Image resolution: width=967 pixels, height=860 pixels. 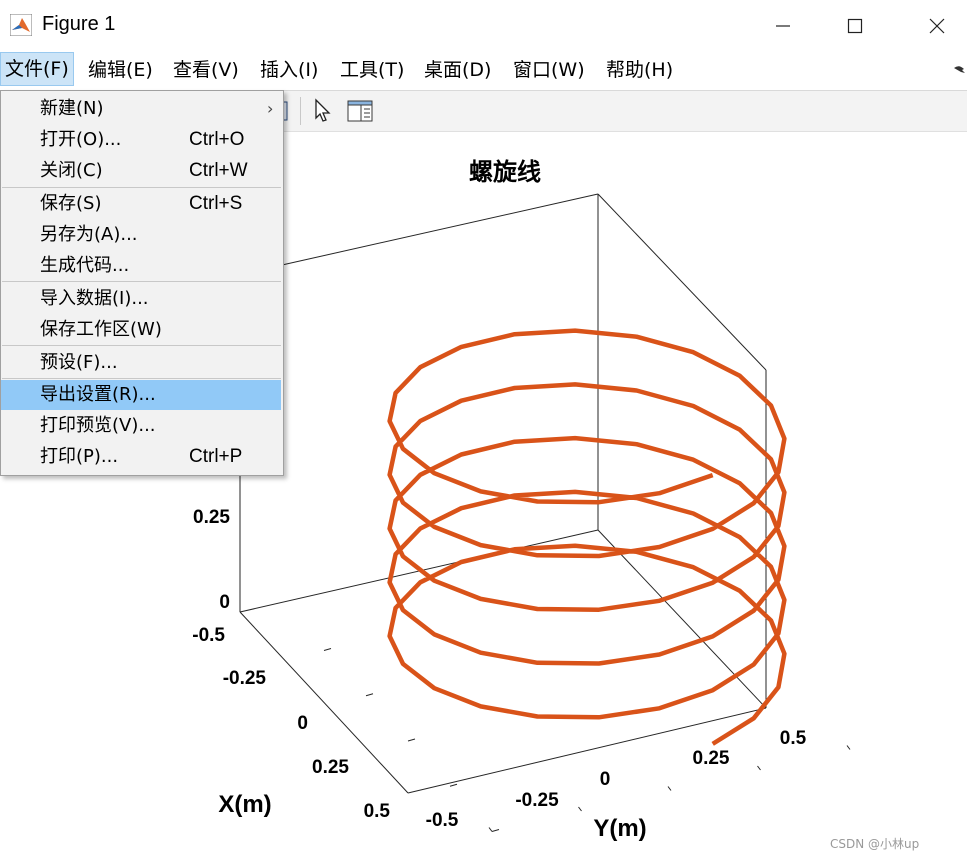 I want to click on x-tick-label: -0.25, so click(x=245, y=678).